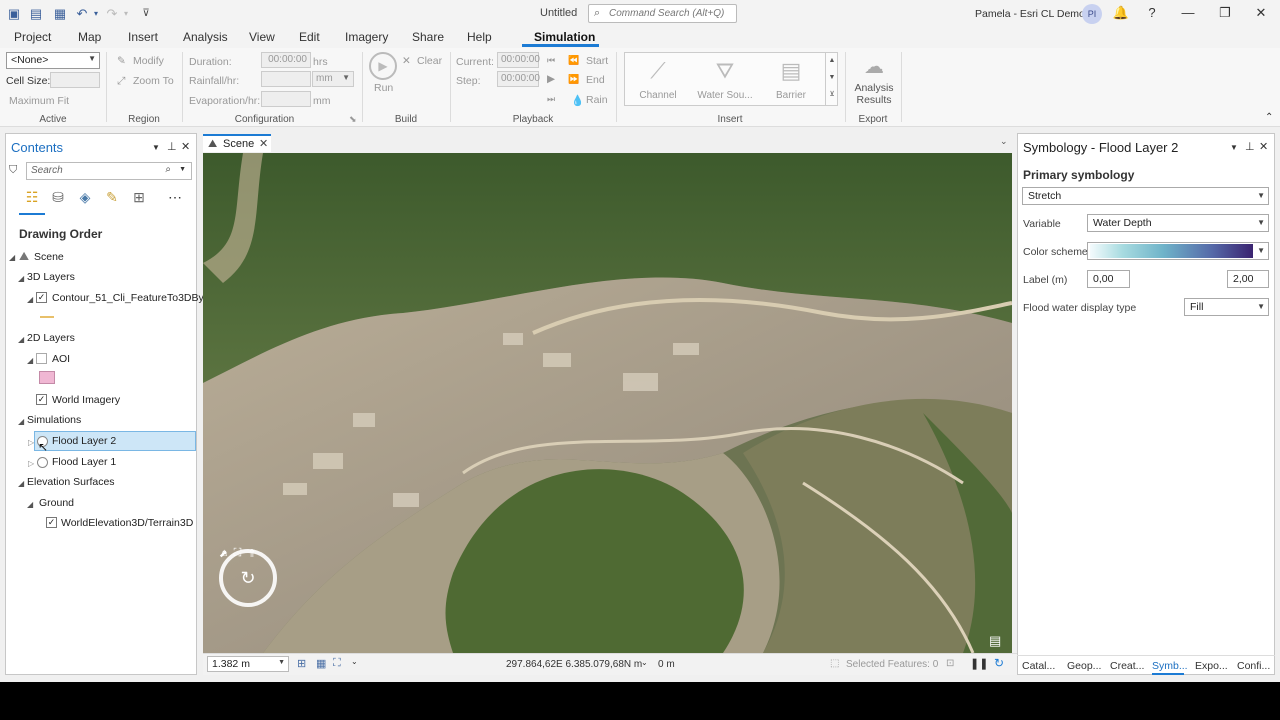  What do you see at coordinates (831, 79) in the screenshot?
I see `gallery-scroll: ▲ ▼ ⊻` at bounding box center [831, 79].